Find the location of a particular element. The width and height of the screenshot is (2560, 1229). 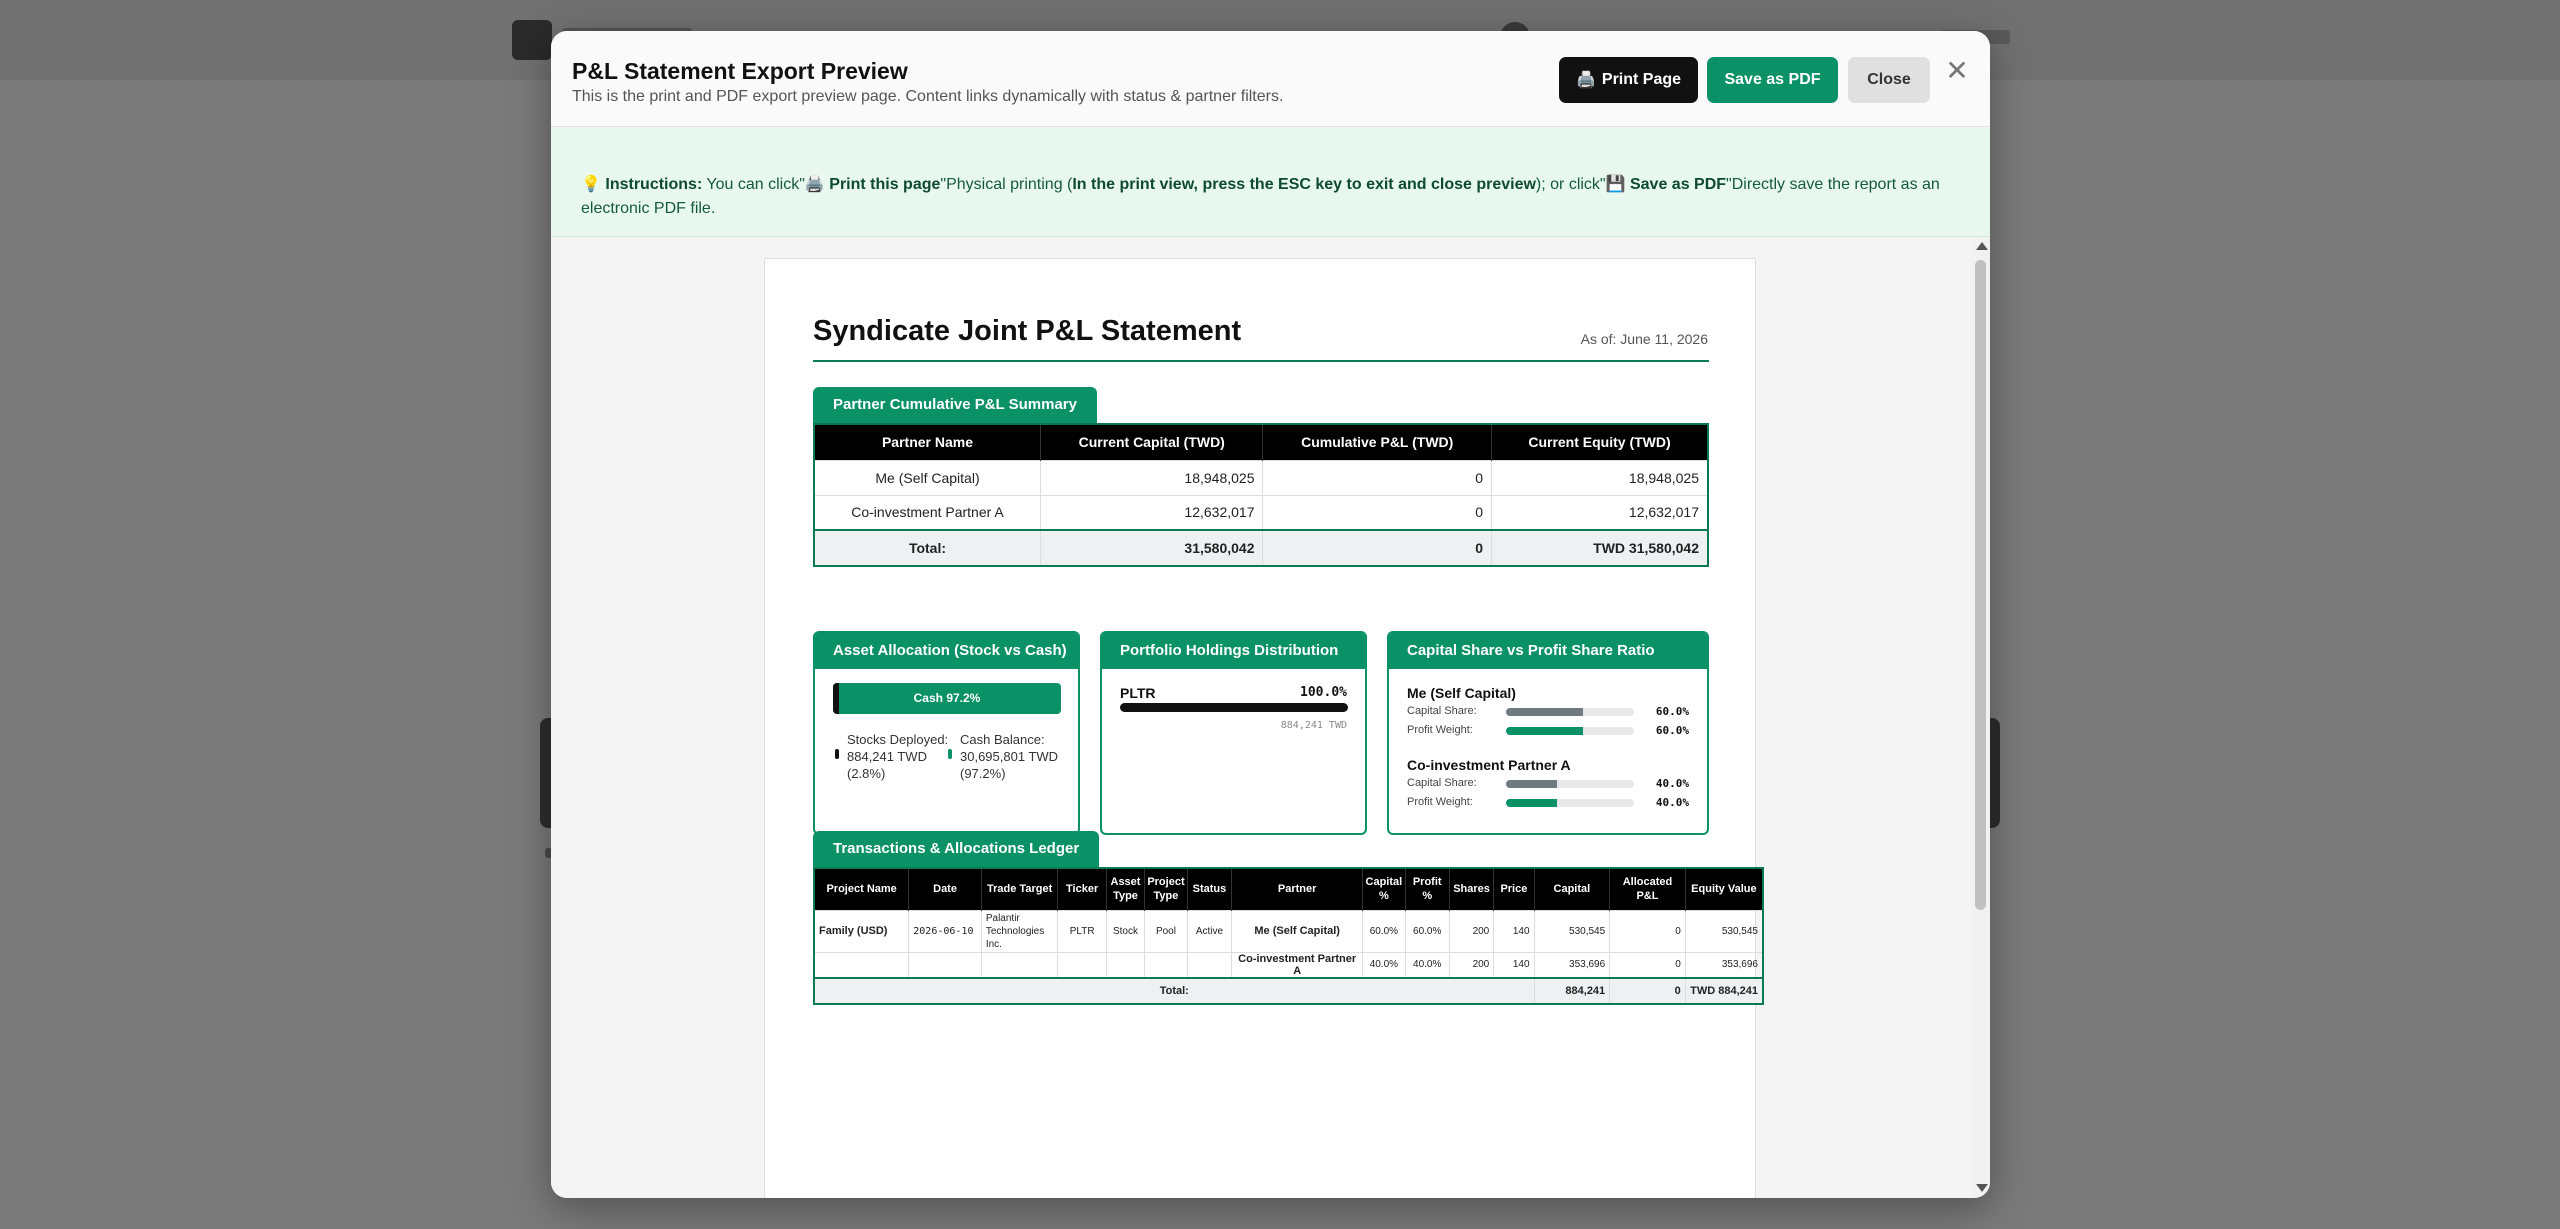

close-button: Close is located at coordinates (1889, 80).